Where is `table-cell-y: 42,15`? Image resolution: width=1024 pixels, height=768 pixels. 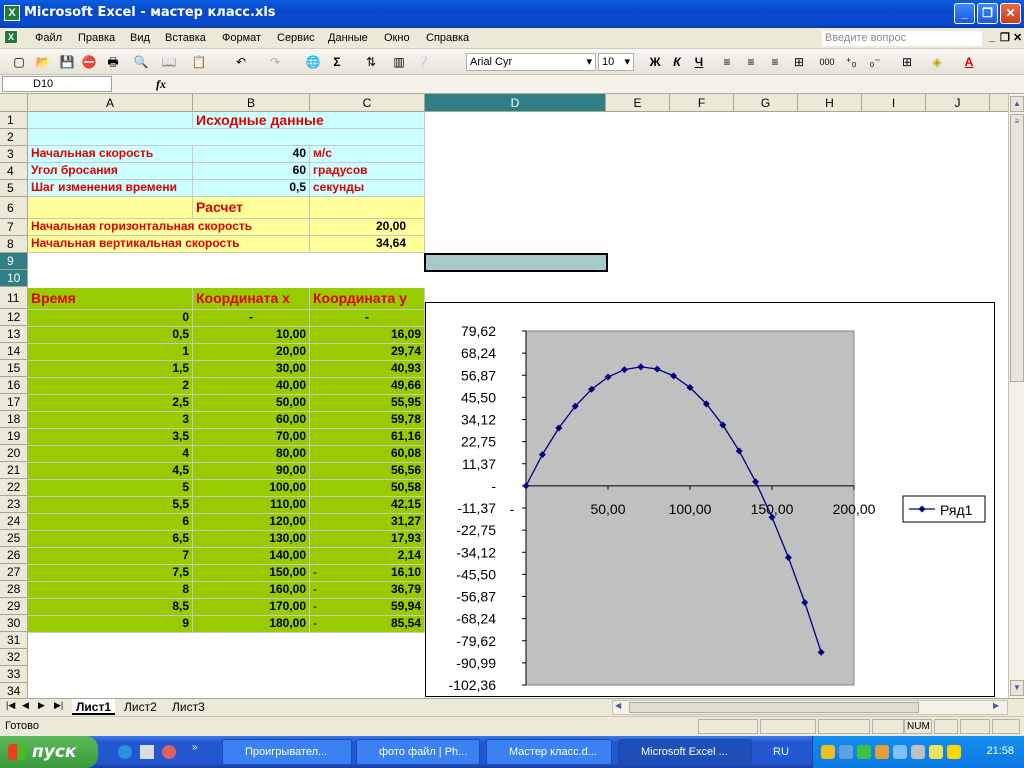 table-cell-y: 42,15 is located at coordinates (367, 505).